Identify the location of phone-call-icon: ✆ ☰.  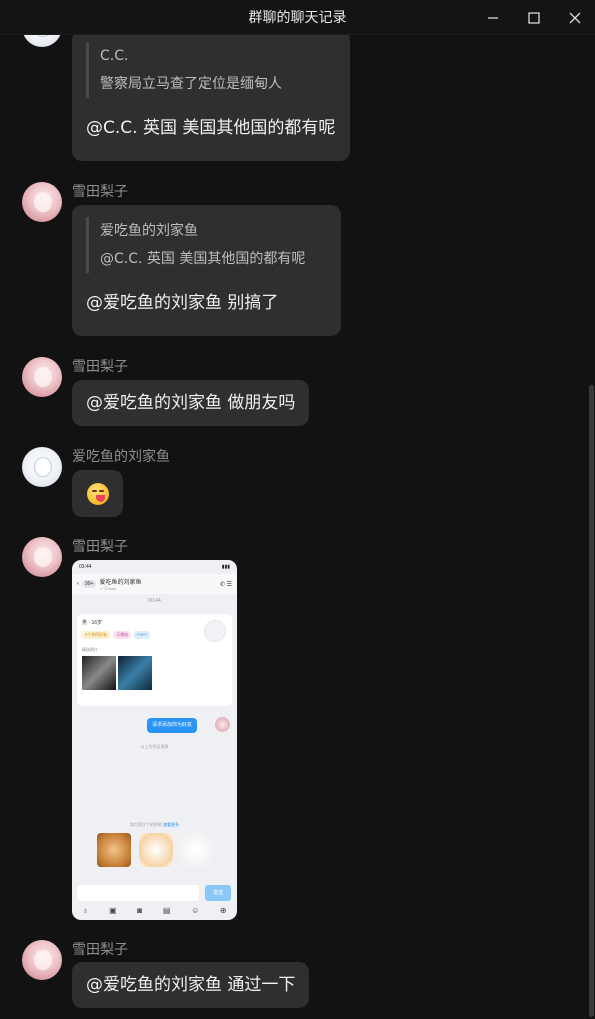
(225, 584).